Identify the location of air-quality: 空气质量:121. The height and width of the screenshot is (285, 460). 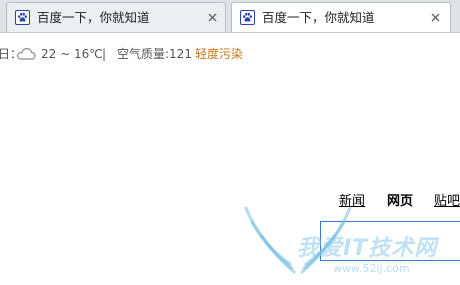
(154, 54).